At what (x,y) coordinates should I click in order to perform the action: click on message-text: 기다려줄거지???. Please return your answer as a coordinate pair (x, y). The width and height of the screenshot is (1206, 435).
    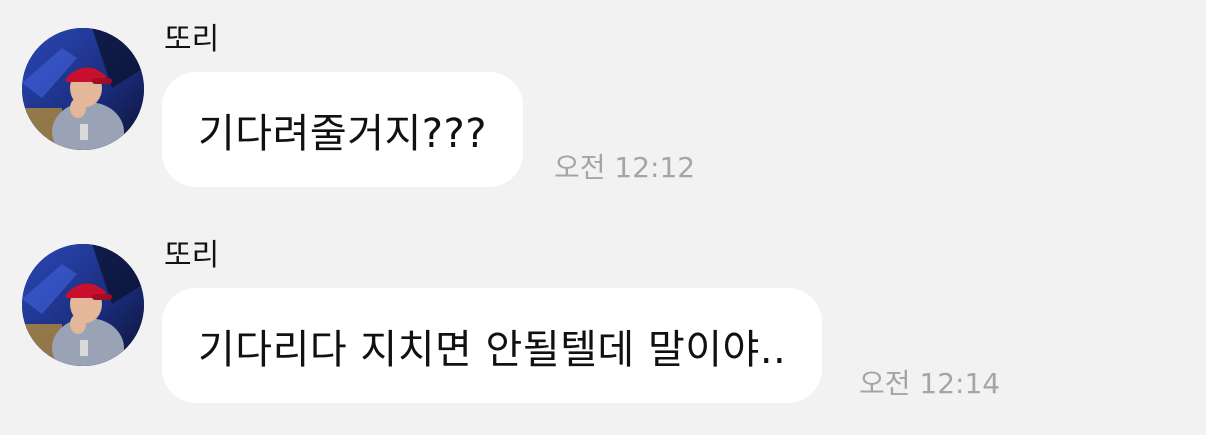
    Looking at the image, I should click on (342, 133).